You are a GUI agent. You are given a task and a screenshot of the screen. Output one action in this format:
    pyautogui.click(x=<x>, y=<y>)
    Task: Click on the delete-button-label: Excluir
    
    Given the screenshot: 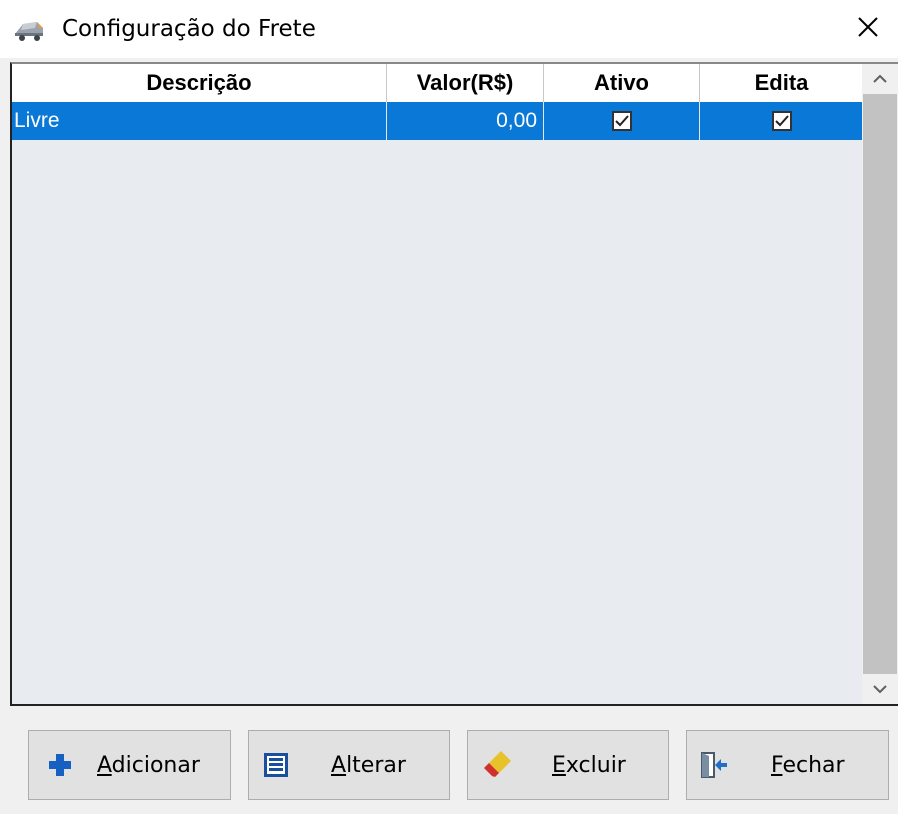 What is the action you would take?
    pyautogui.click(x=589, y=765)
    